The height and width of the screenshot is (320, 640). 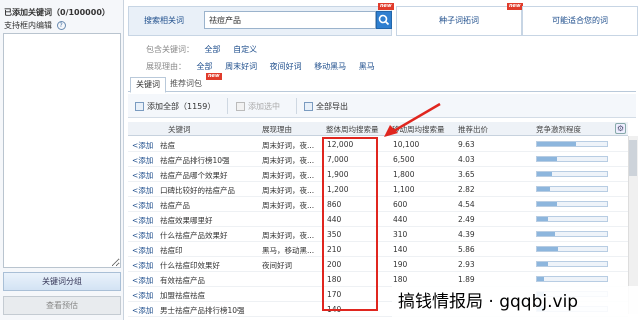 What do you see at coordinates (62, 150) in the screenshot?
I see `added-keywords-textarea` at bounding box center [62, 150].